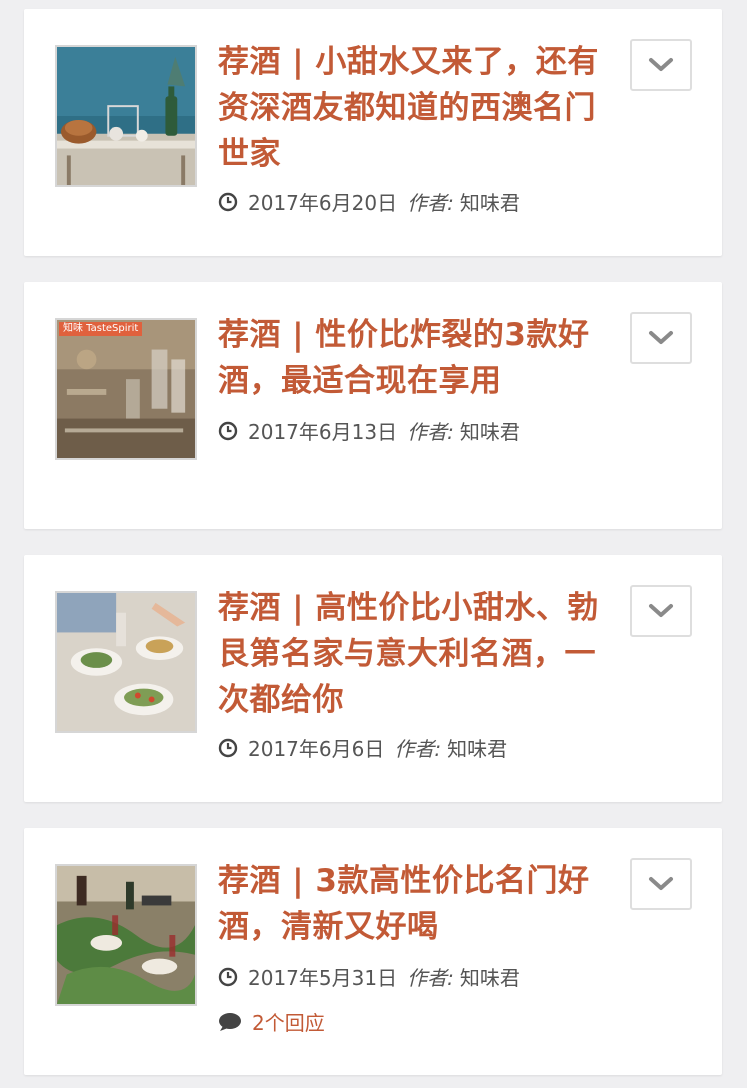 This screenshot has height=1088, width=747. What do you see at coordinates (323, 978) in the screenshot?
I see `post-date: 2017年5月31日` at bounding box center [323, 978].